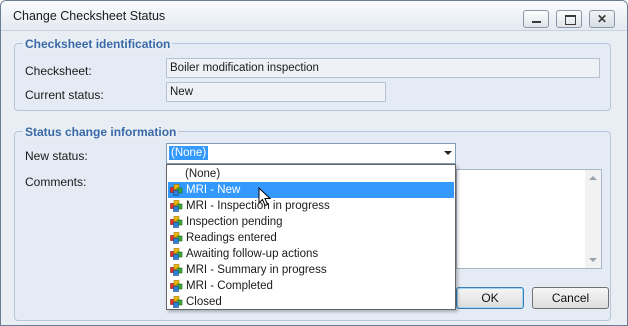 Image resolution: width=628 pixels, height=326 pixels. Describe the element at coordinates (101, 132) in the screenshot. I see `group-title-status-change: Status change information` at that location.